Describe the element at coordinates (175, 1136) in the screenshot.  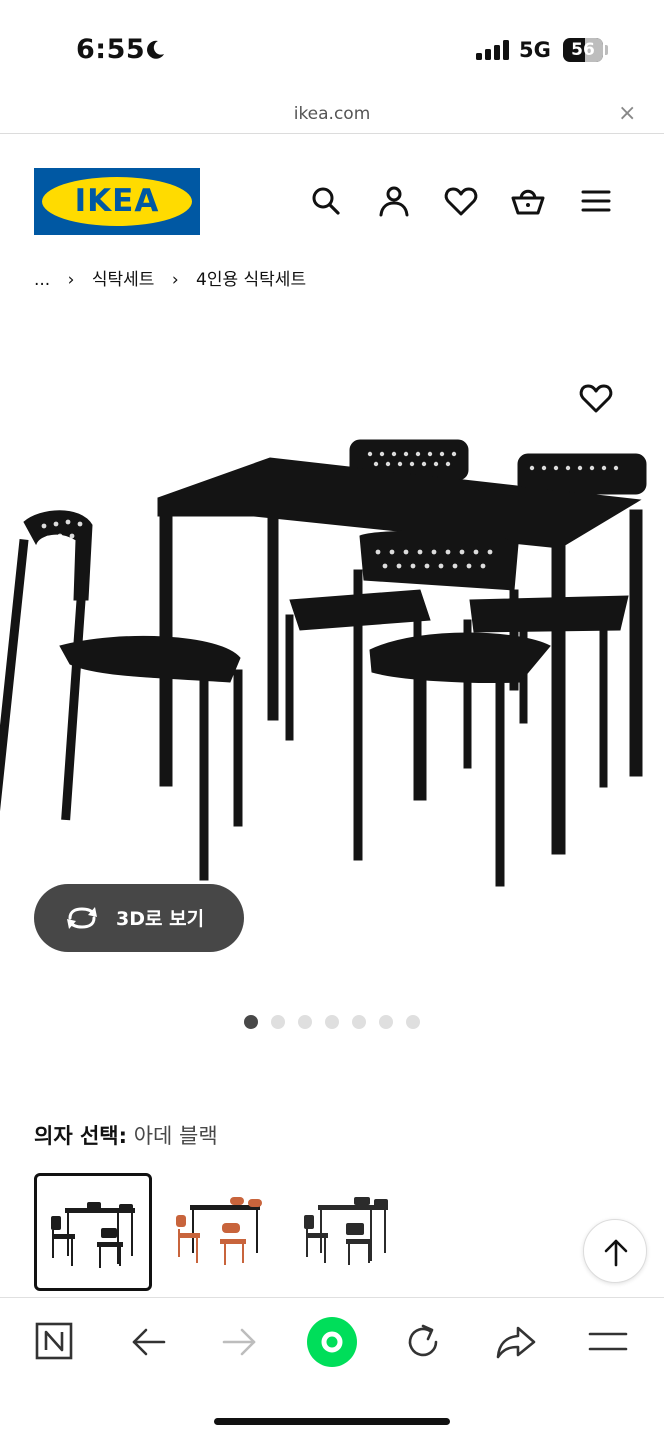
I see `chair-select-value: 아데 블랙` at that location.